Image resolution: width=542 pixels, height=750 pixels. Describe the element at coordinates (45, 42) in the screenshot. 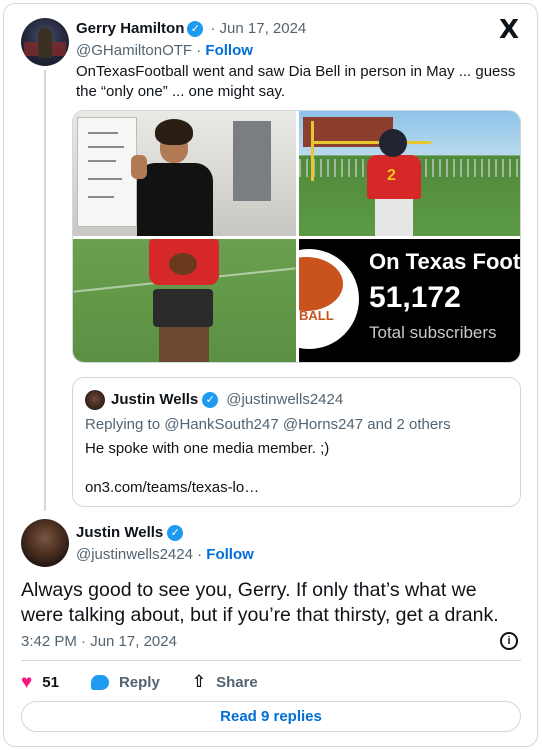

I see `parent-avatar` at that location.